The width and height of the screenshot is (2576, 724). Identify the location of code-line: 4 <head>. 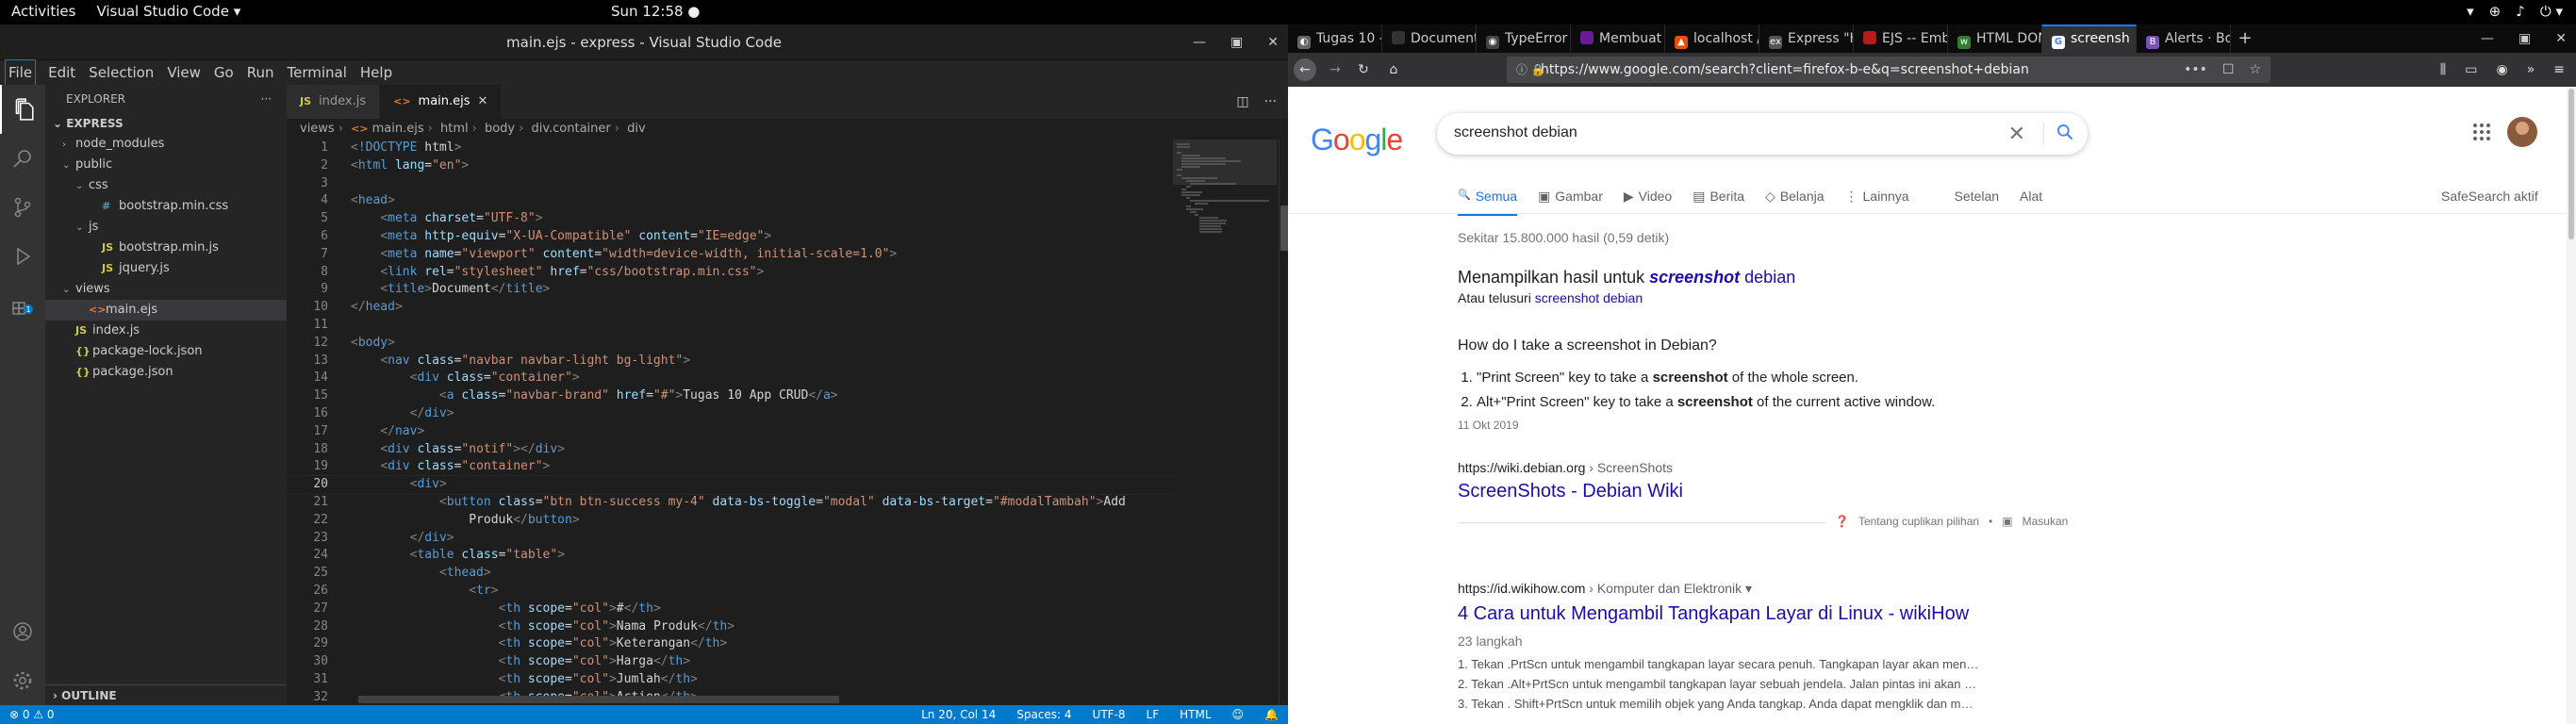
(730, 201).